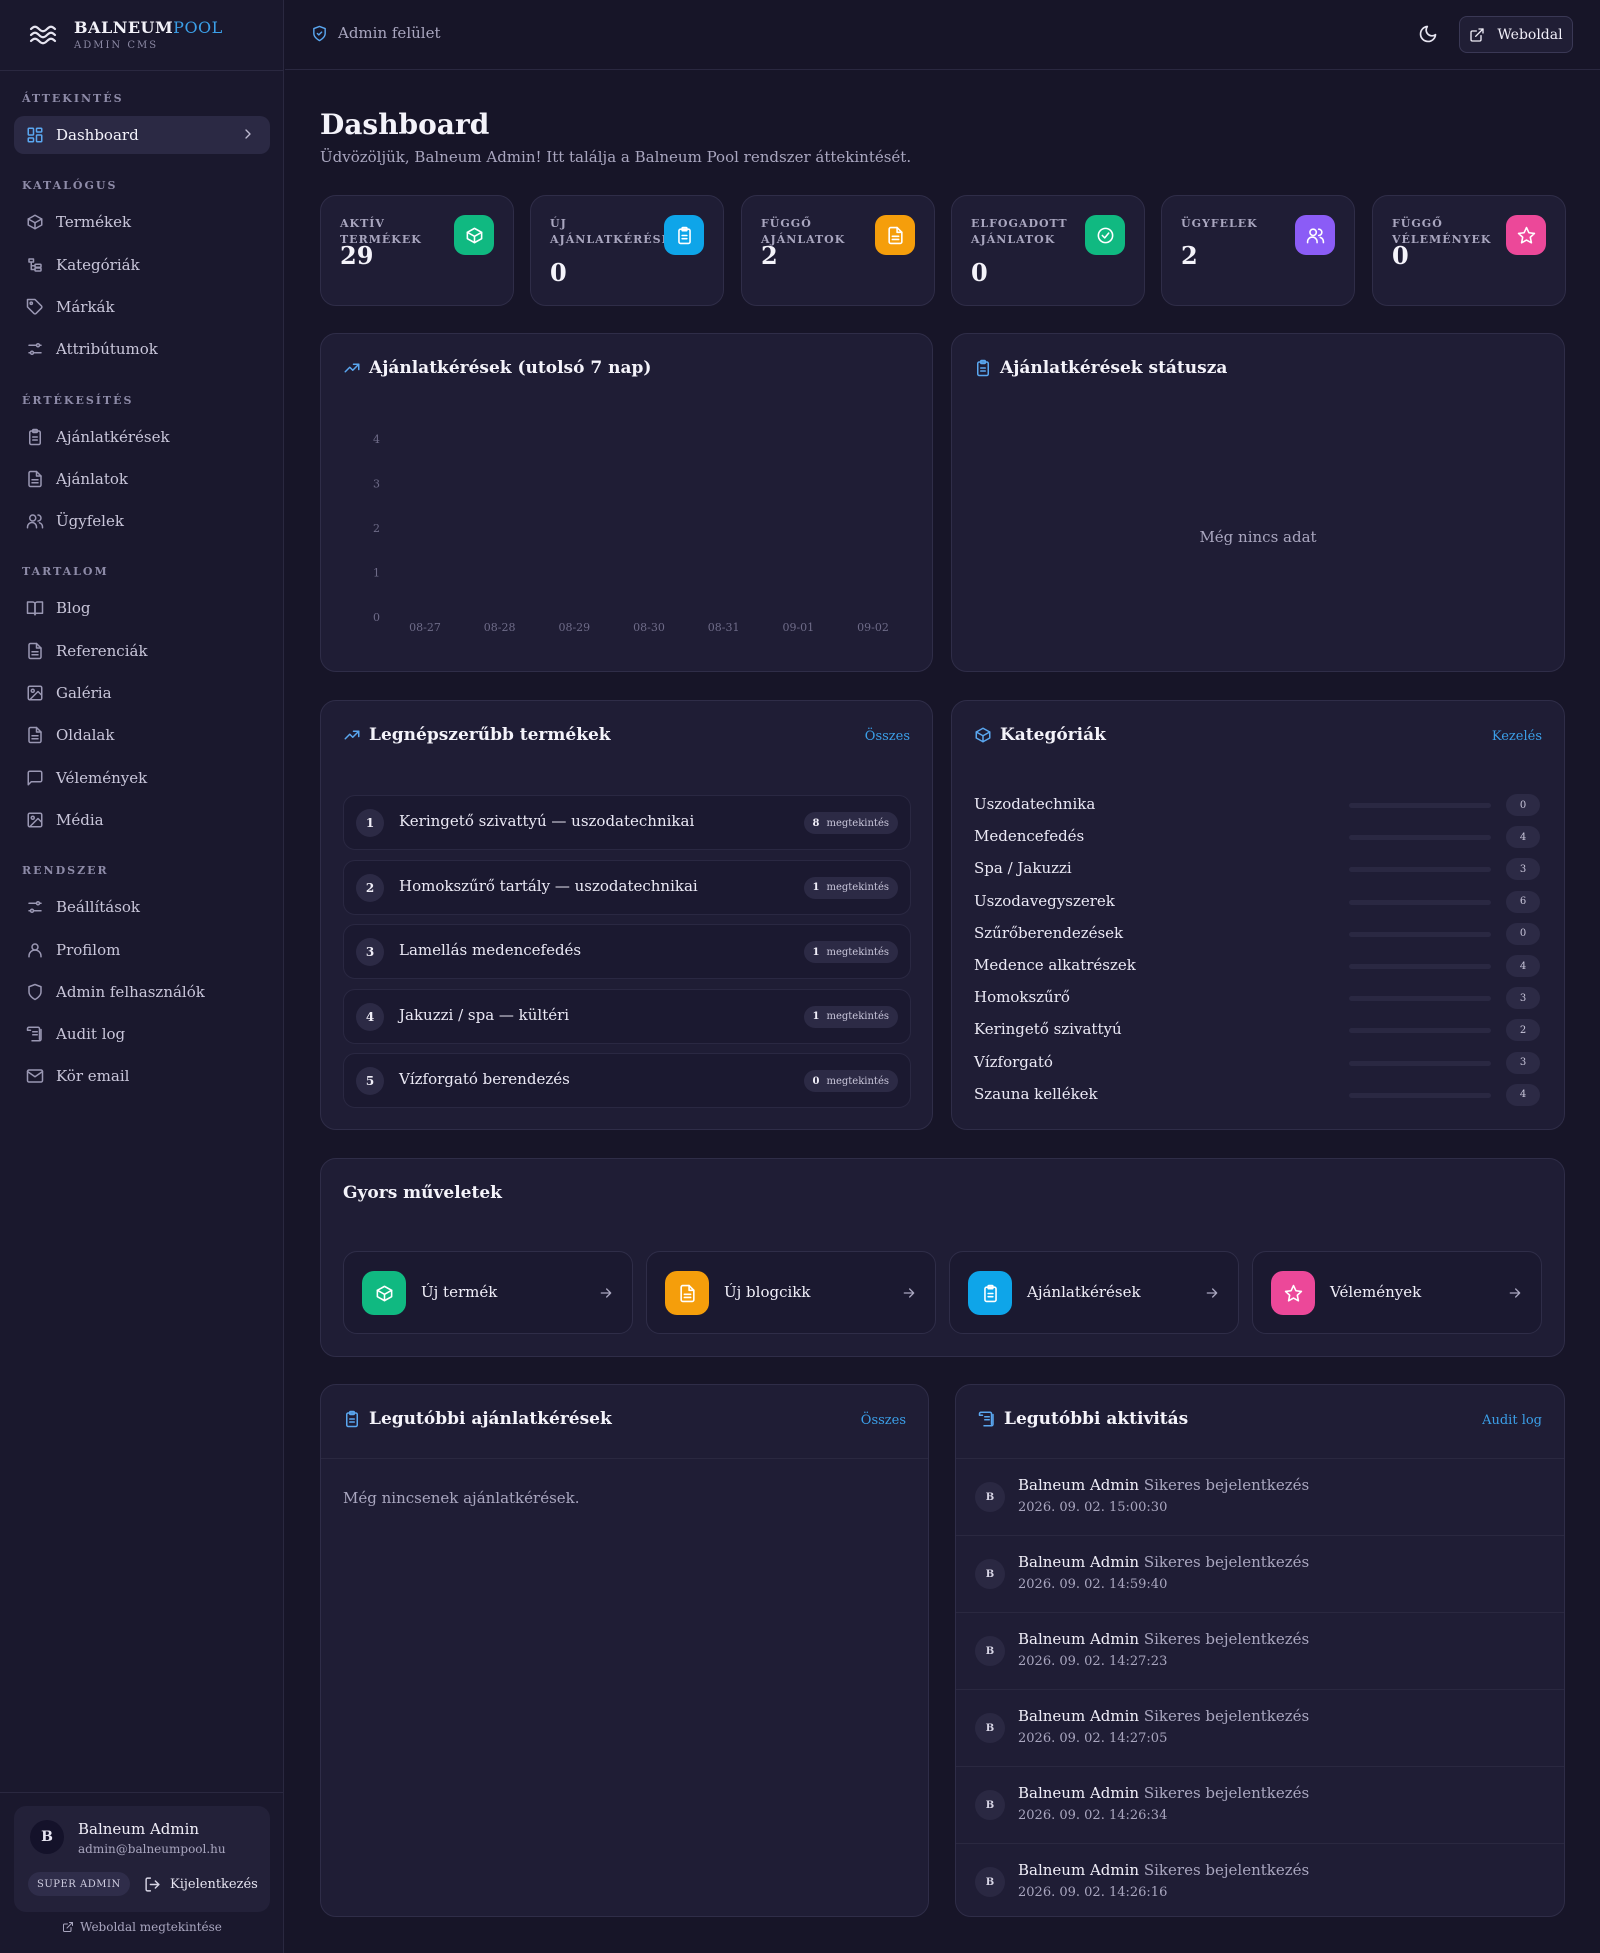 This screenshot has width=1600, height=1953. I want to click on moon-icon, so click(1428, 34).